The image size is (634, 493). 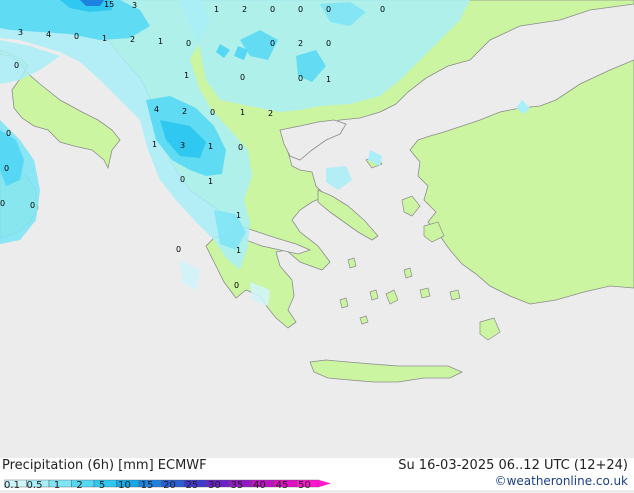 I want to click on credit-link: ©weatheronline.co.uk, so click(x=561, y=481).